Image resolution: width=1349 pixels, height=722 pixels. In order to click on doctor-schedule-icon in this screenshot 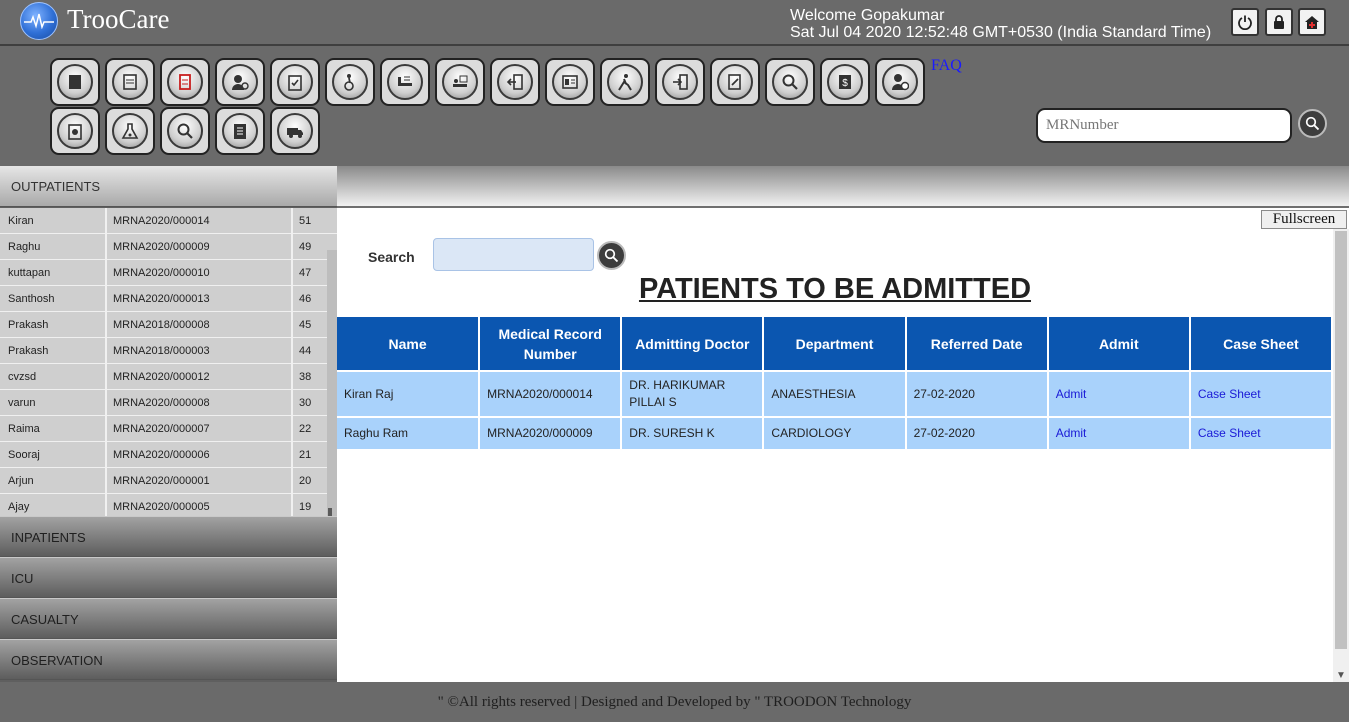, I will do `click(900, 82)`.